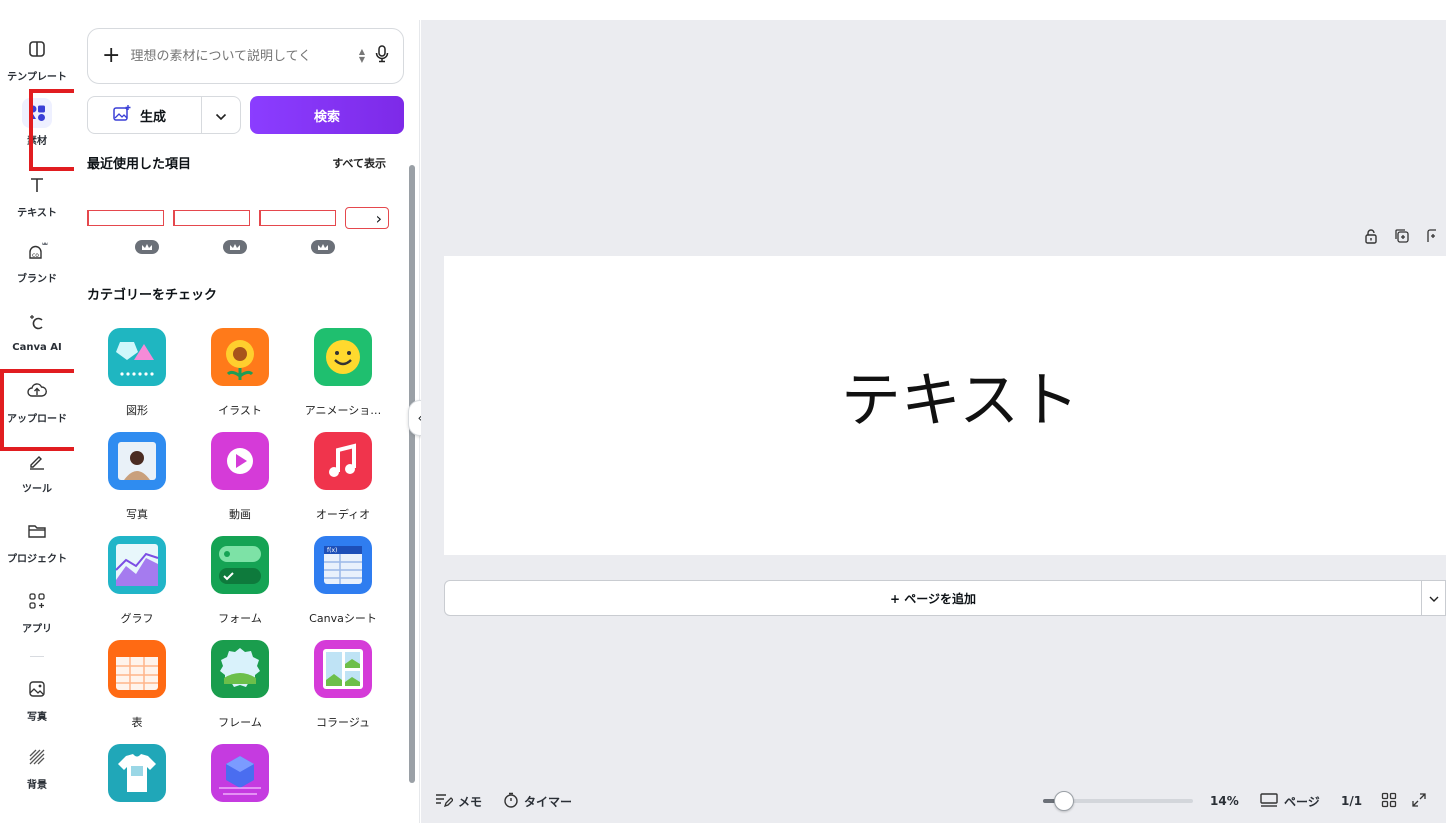 This screenshot has width=1446, height=823. I want to click on page-count: 1/1, so click(1352, 801).